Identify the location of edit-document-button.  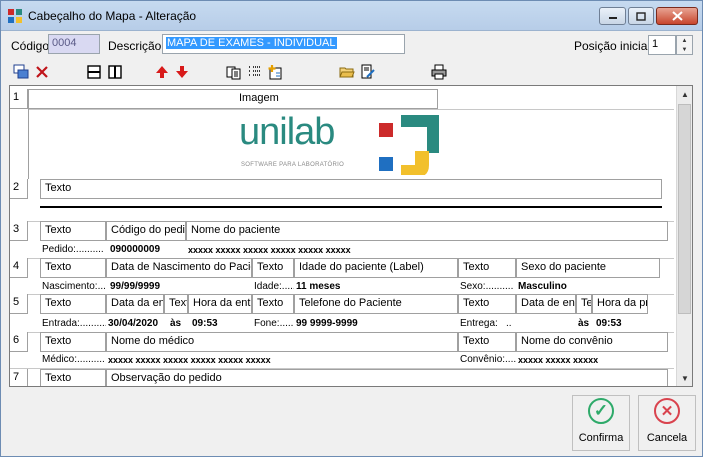
(368, 72).